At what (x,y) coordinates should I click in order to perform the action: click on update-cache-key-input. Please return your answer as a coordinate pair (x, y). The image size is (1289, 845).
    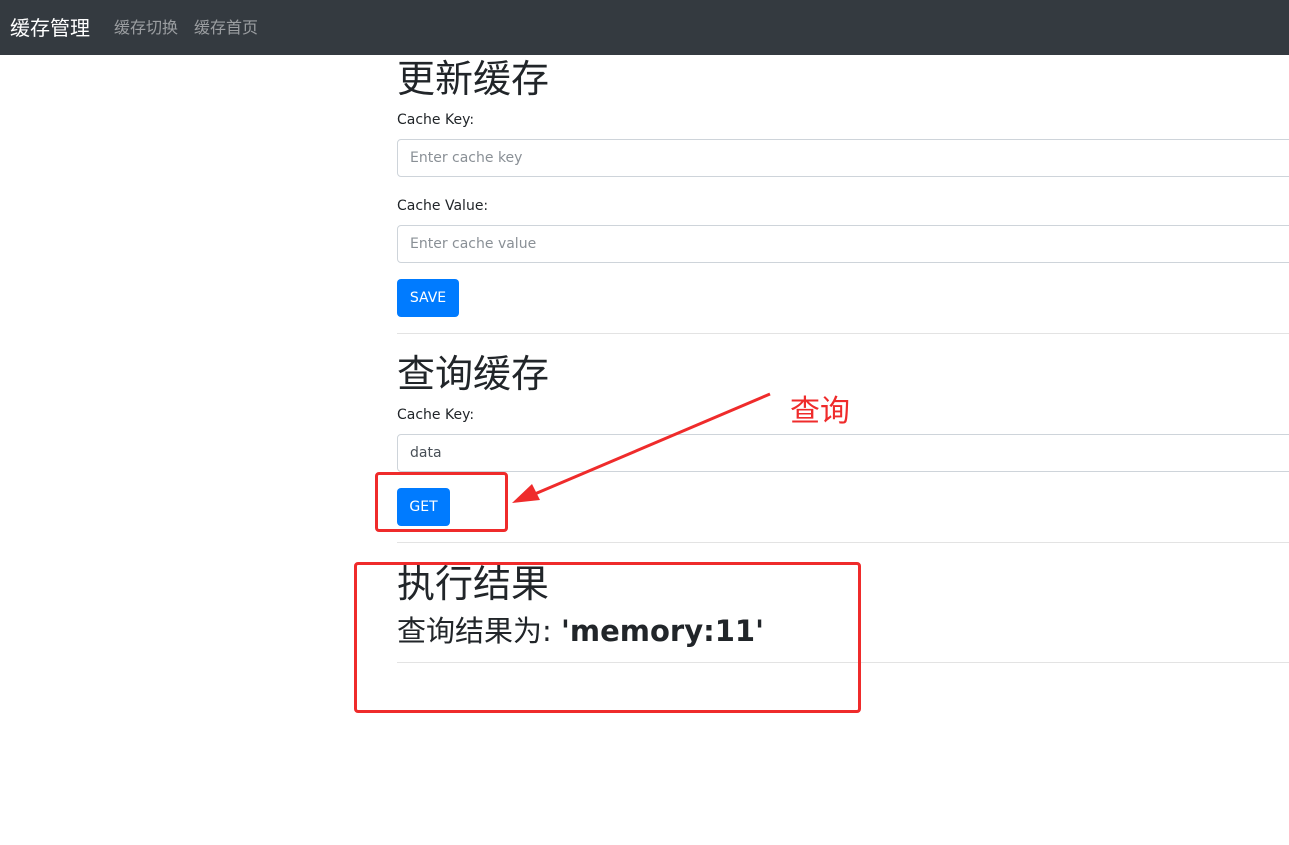
    Looking at the image, I should click on (843, 158).